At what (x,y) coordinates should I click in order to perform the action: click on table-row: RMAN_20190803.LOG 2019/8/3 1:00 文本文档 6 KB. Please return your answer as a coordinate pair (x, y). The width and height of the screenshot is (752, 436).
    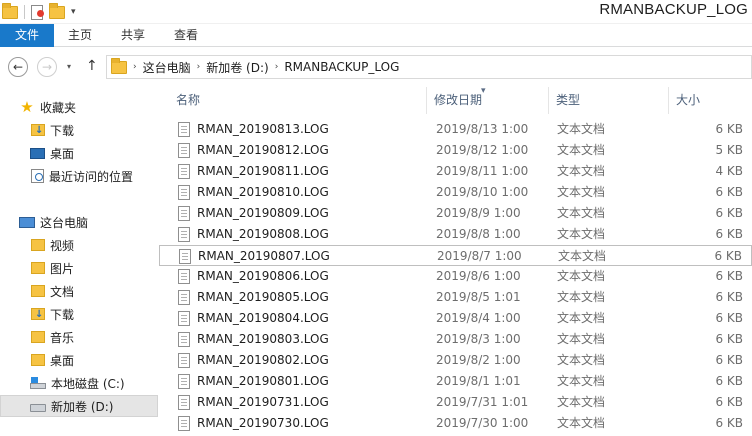
    Looking at the image, I should click on (455, 339).